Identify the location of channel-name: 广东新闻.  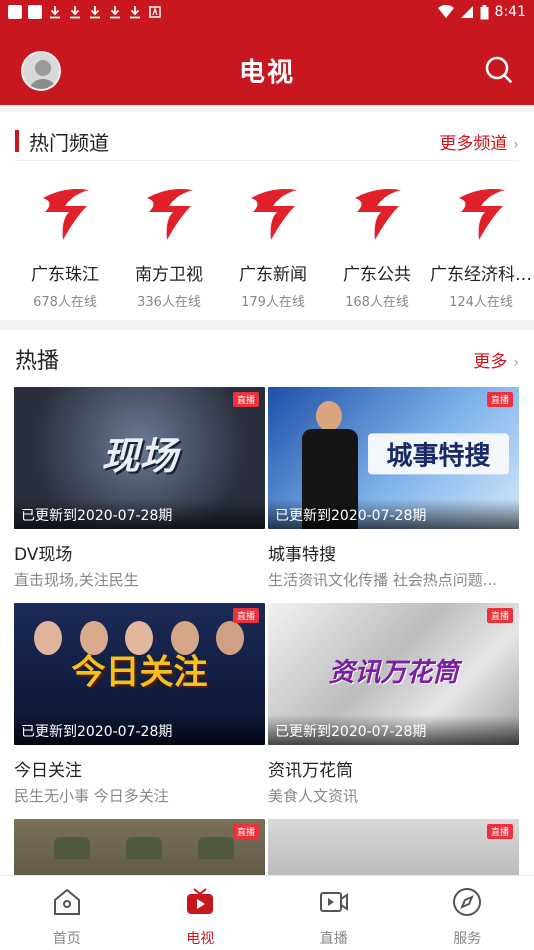
(273, 275).